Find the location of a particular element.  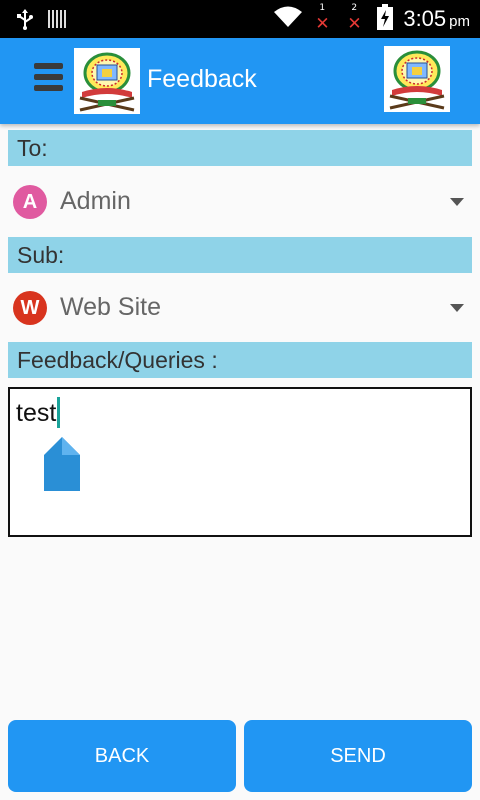

page-title: Feedback is located at coordinates (202, 79).